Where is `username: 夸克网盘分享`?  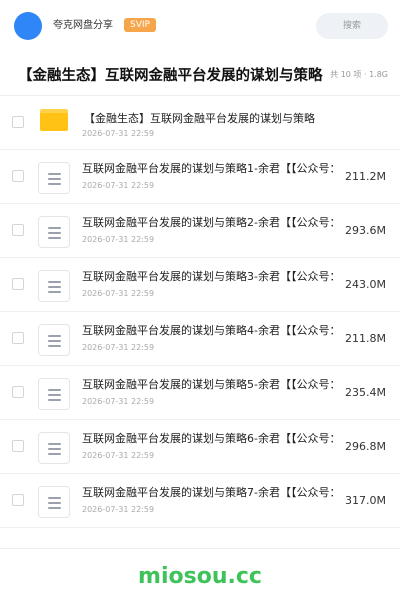
username: 夸克网盘分享 is located at coordinates (83, 25).